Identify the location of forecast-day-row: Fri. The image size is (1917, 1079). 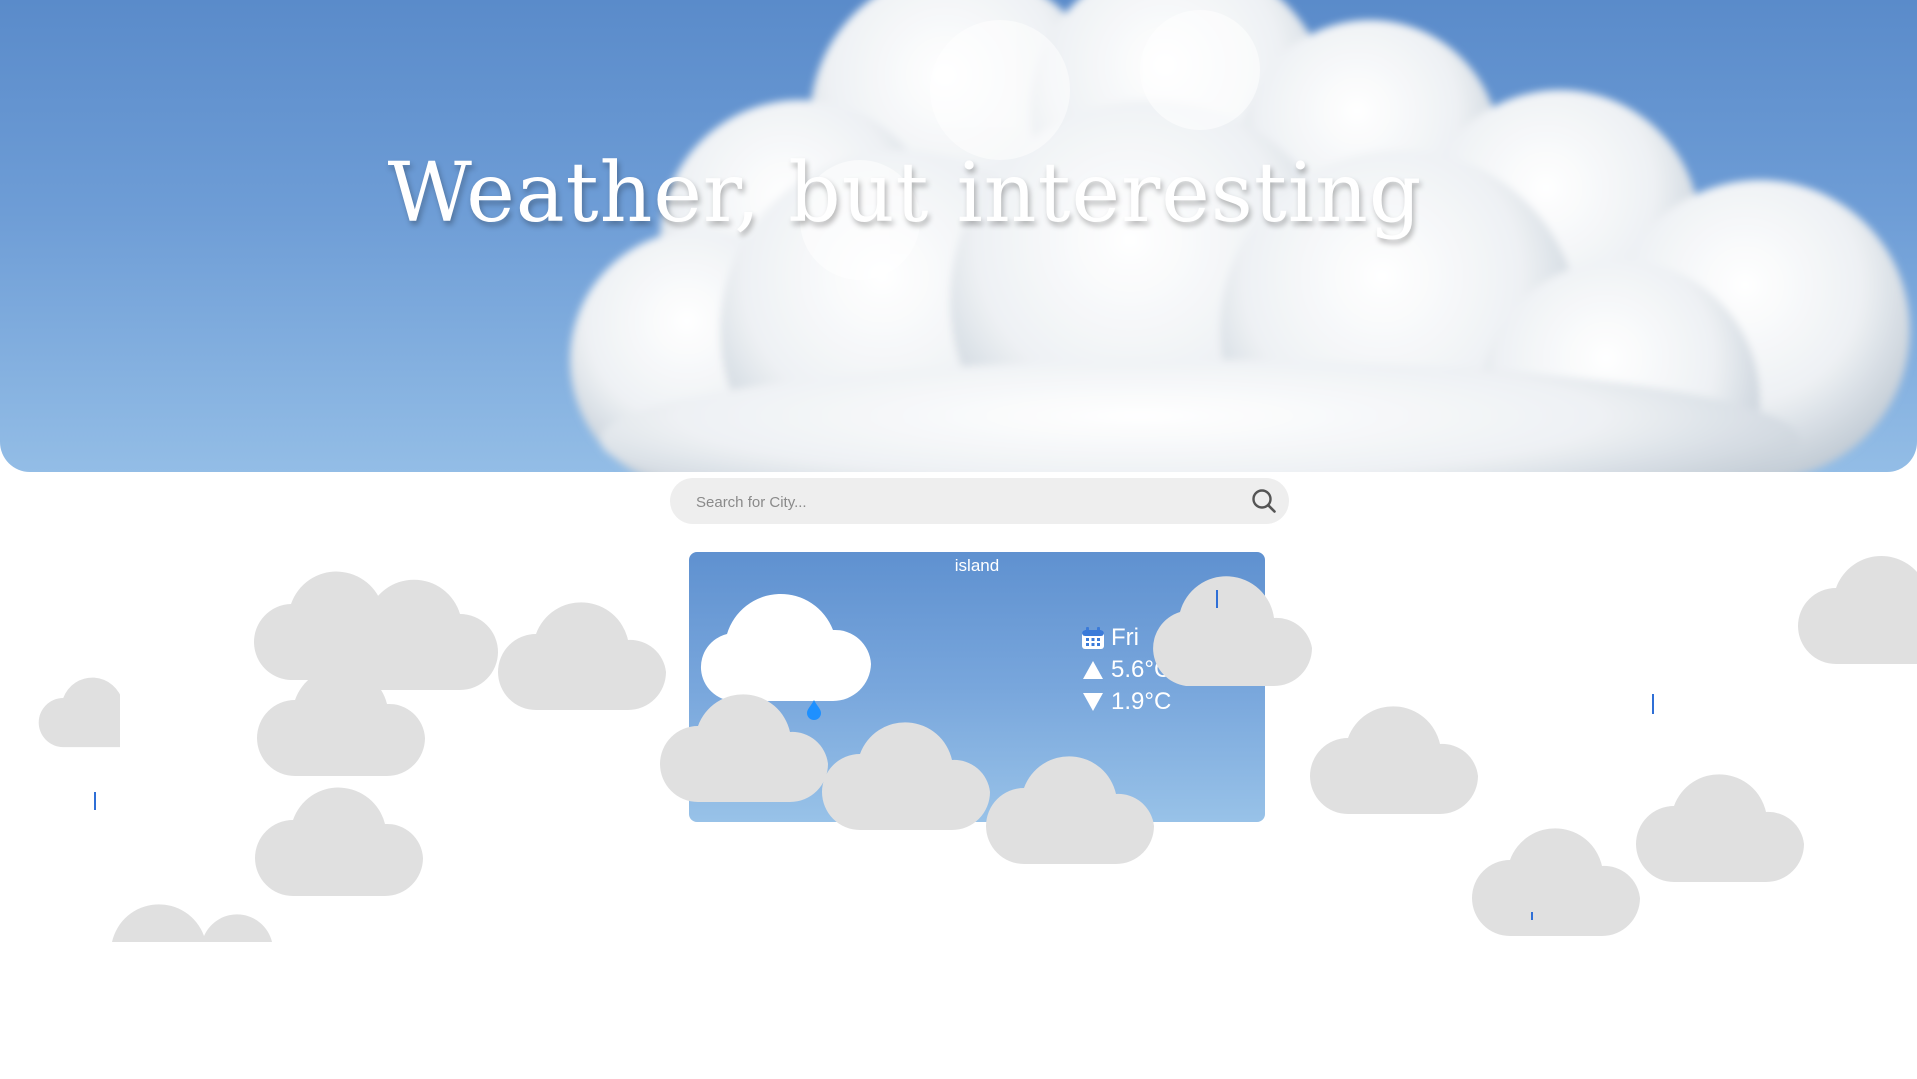
(1126, 638).